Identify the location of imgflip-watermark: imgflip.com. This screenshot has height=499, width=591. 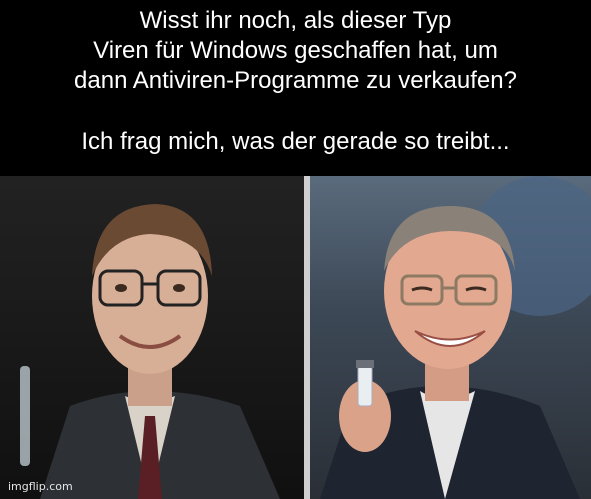
(40, 486).